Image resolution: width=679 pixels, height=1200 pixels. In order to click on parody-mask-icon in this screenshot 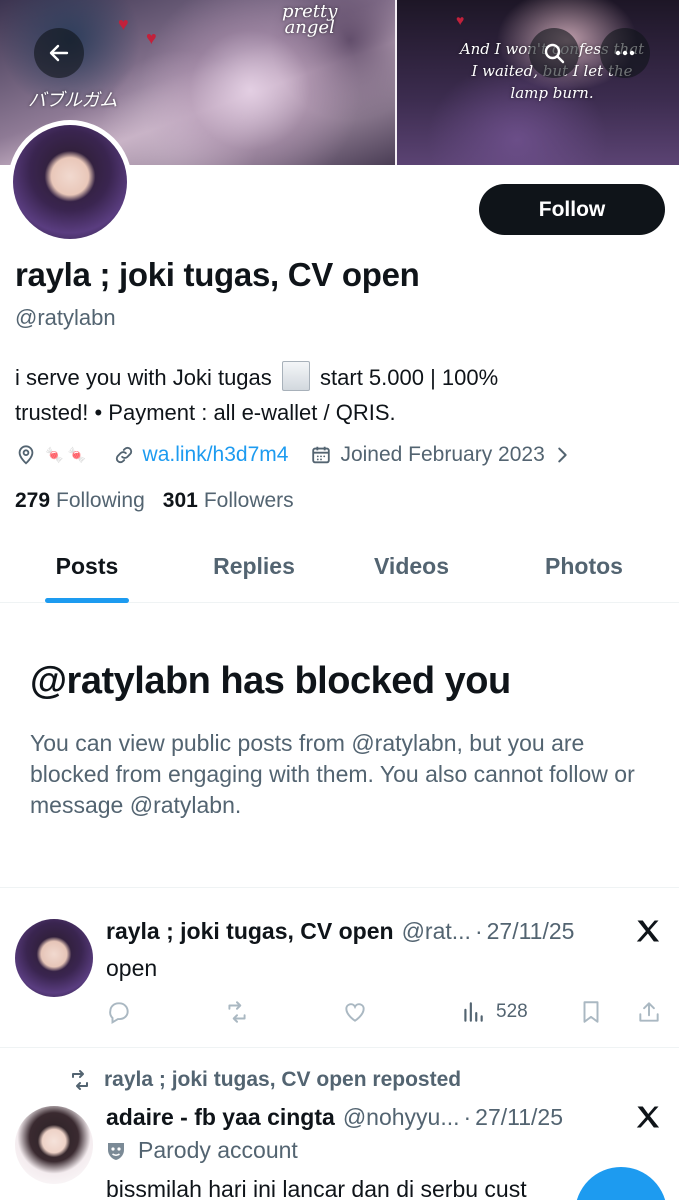, I will do `click(116, 1151)`.